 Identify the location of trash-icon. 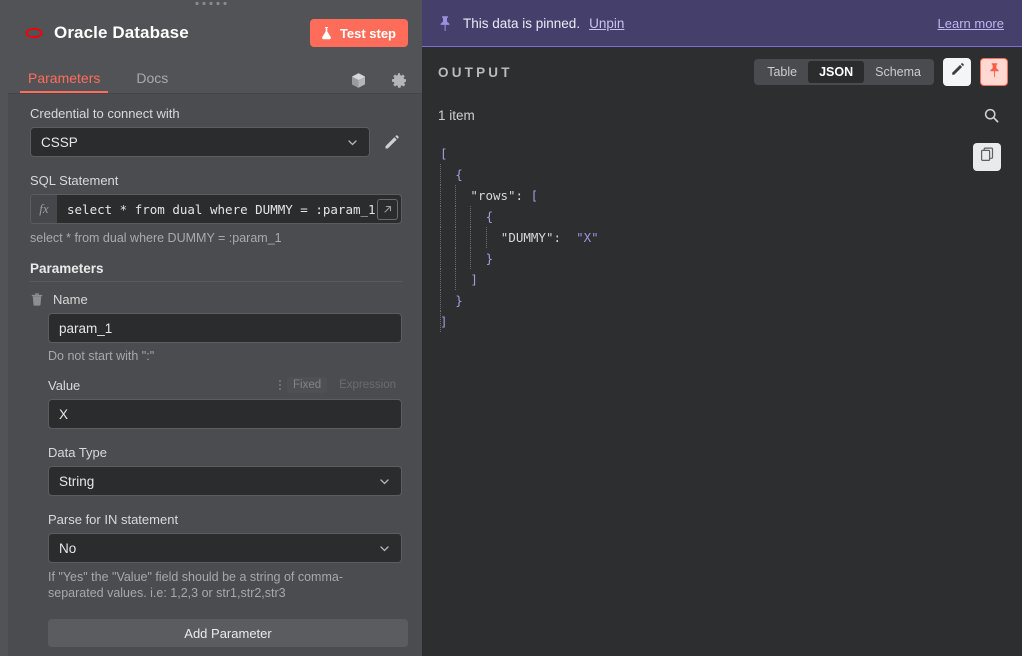
(37, 300).